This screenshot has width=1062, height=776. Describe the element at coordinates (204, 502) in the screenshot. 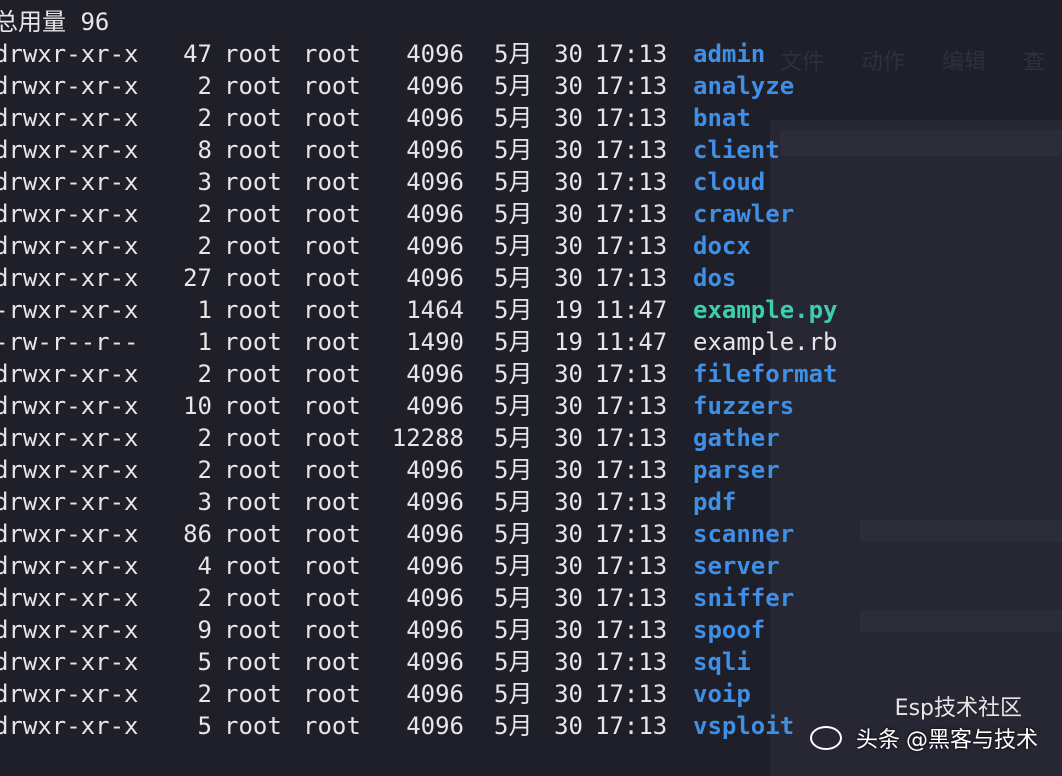

I see `link-count: 3` at that location.